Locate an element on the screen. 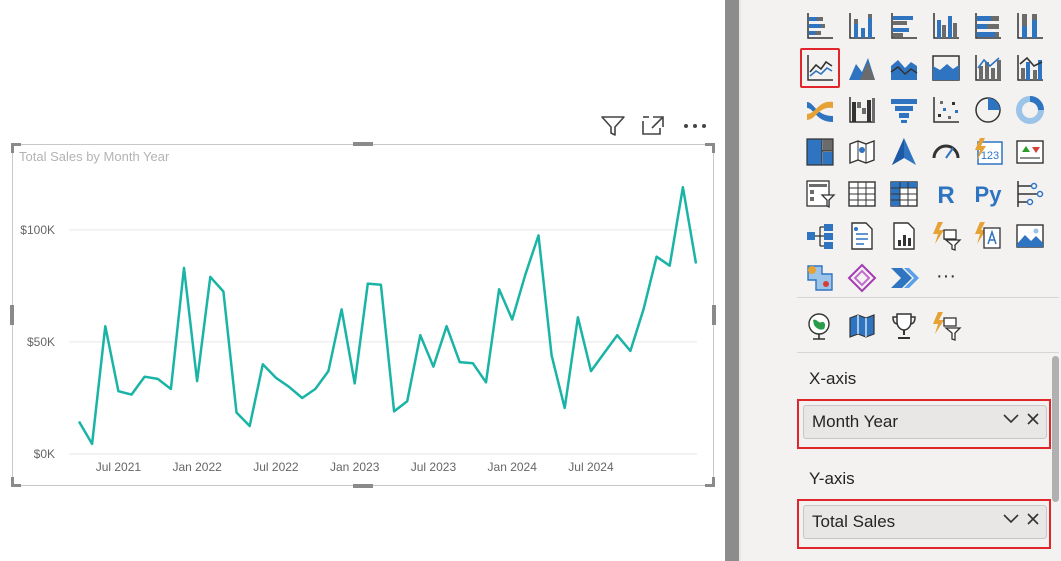 The width and height of the screenshot is (1061, 561). donut-chart-icon is located at coordinates (1030, 110).